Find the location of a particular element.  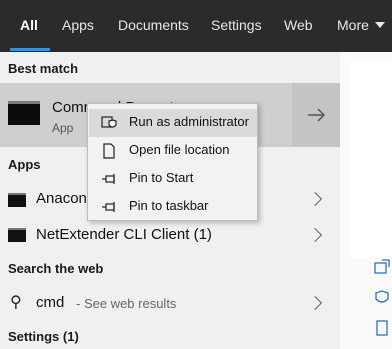

apps-heading: Apps is located at coordinates (24, 164).